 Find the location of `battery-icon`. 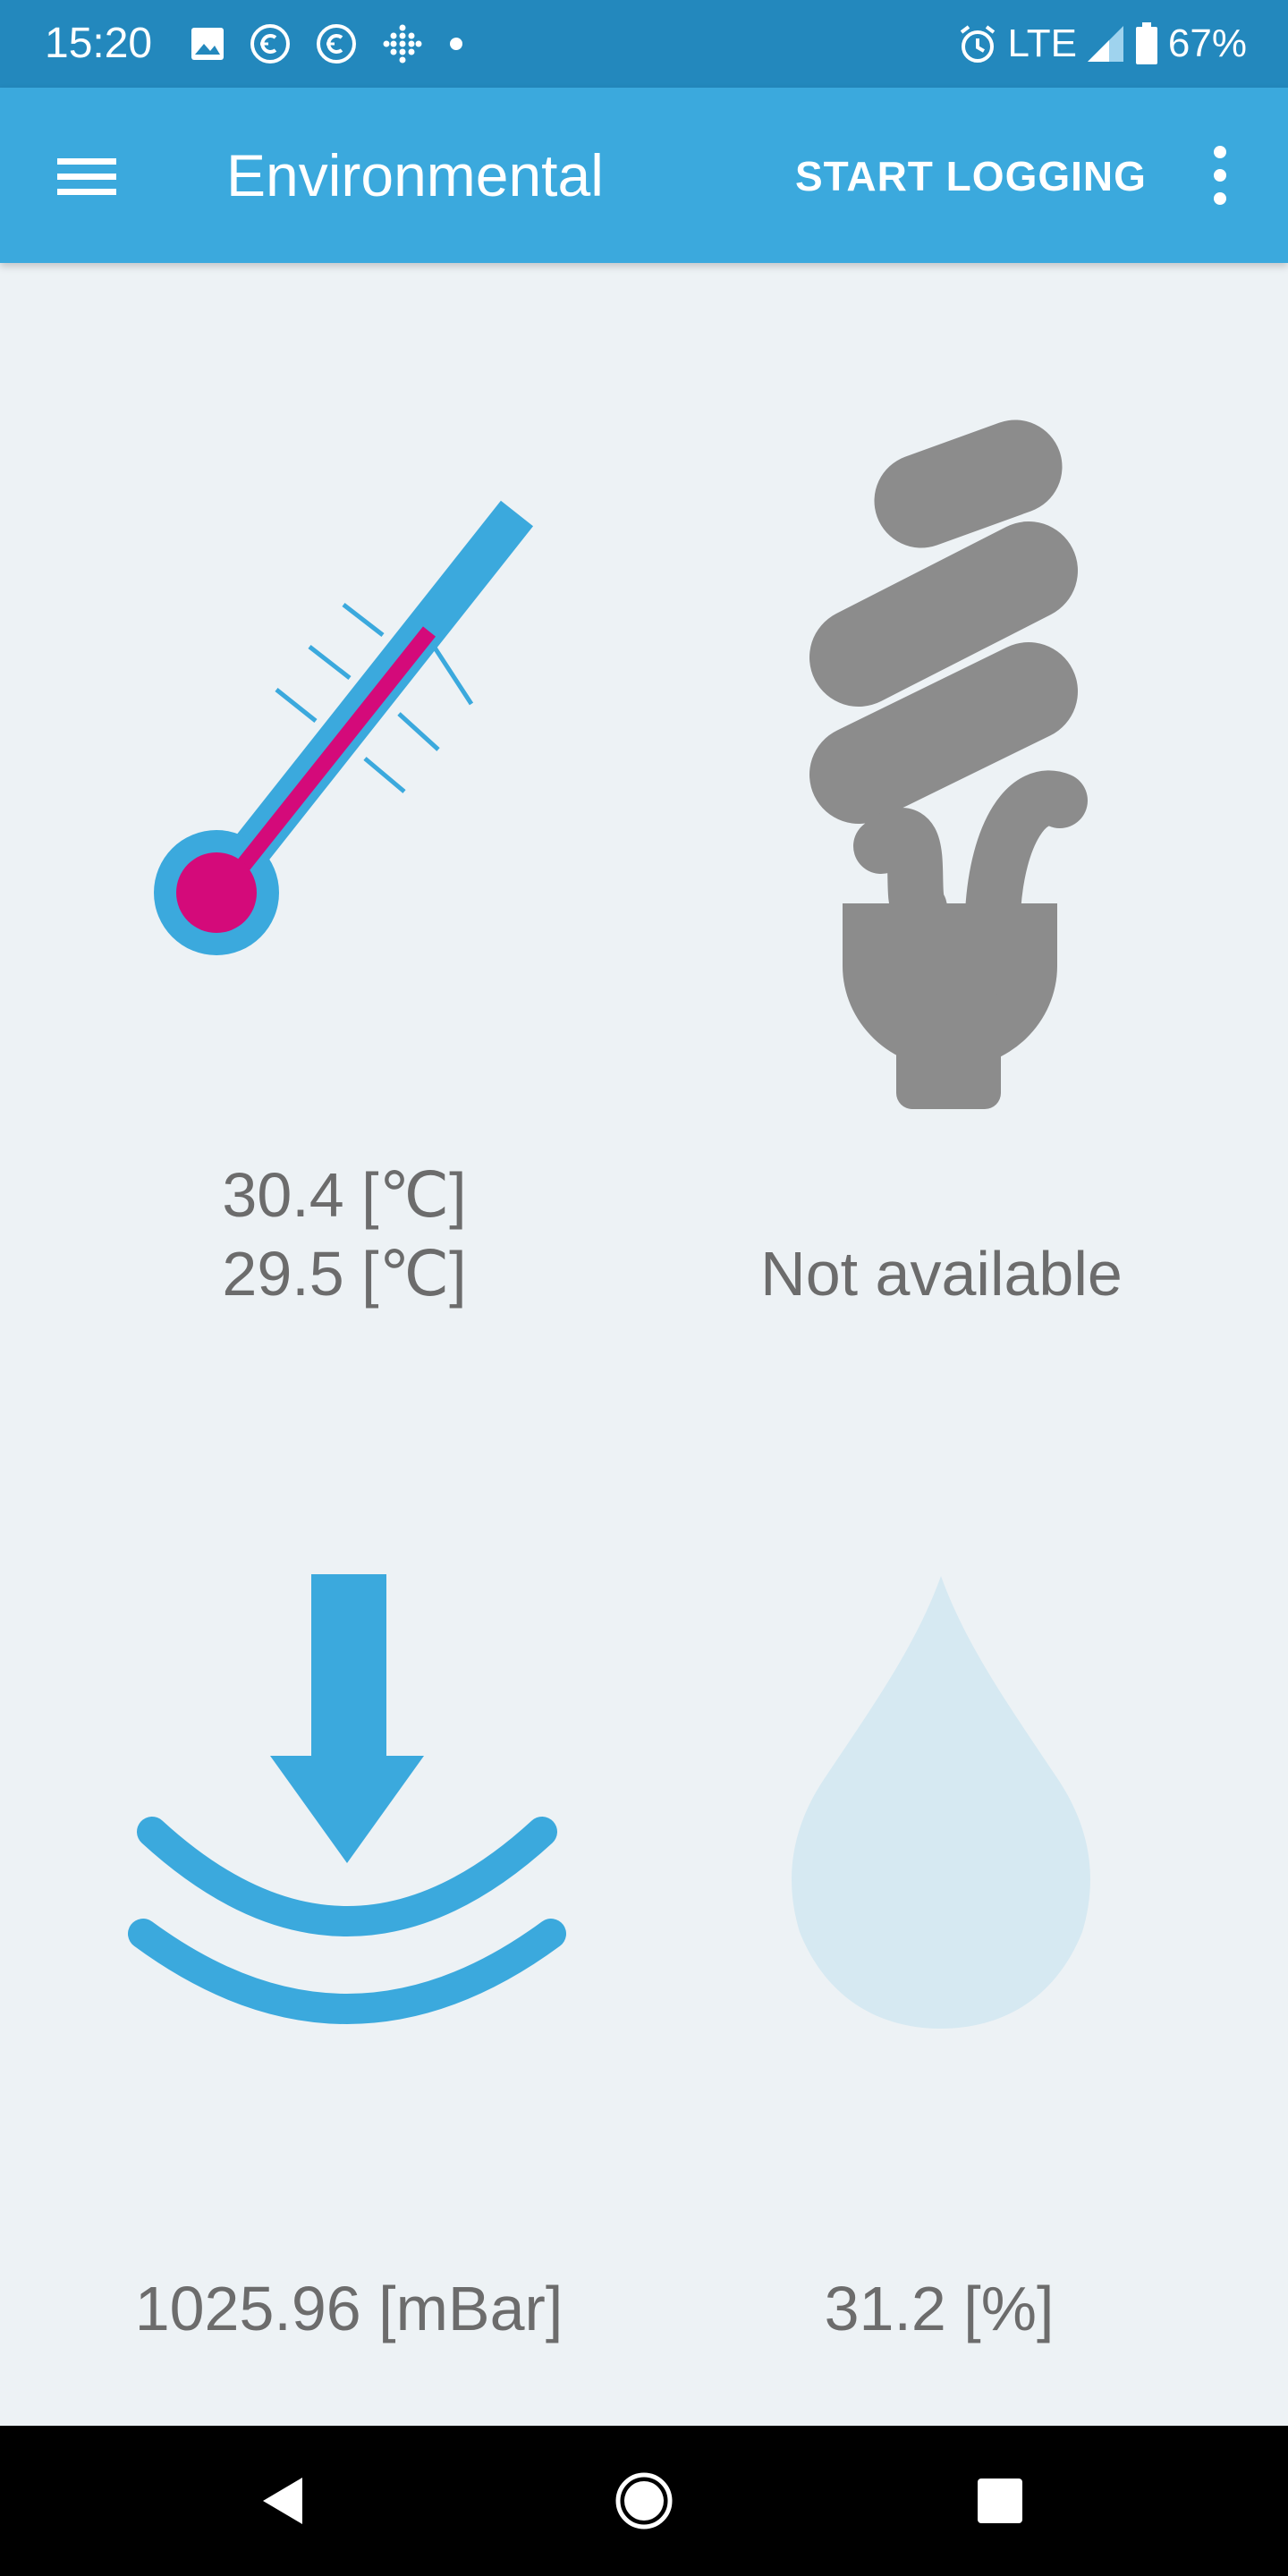

battery-icon is located at coordinates (1146, 43).